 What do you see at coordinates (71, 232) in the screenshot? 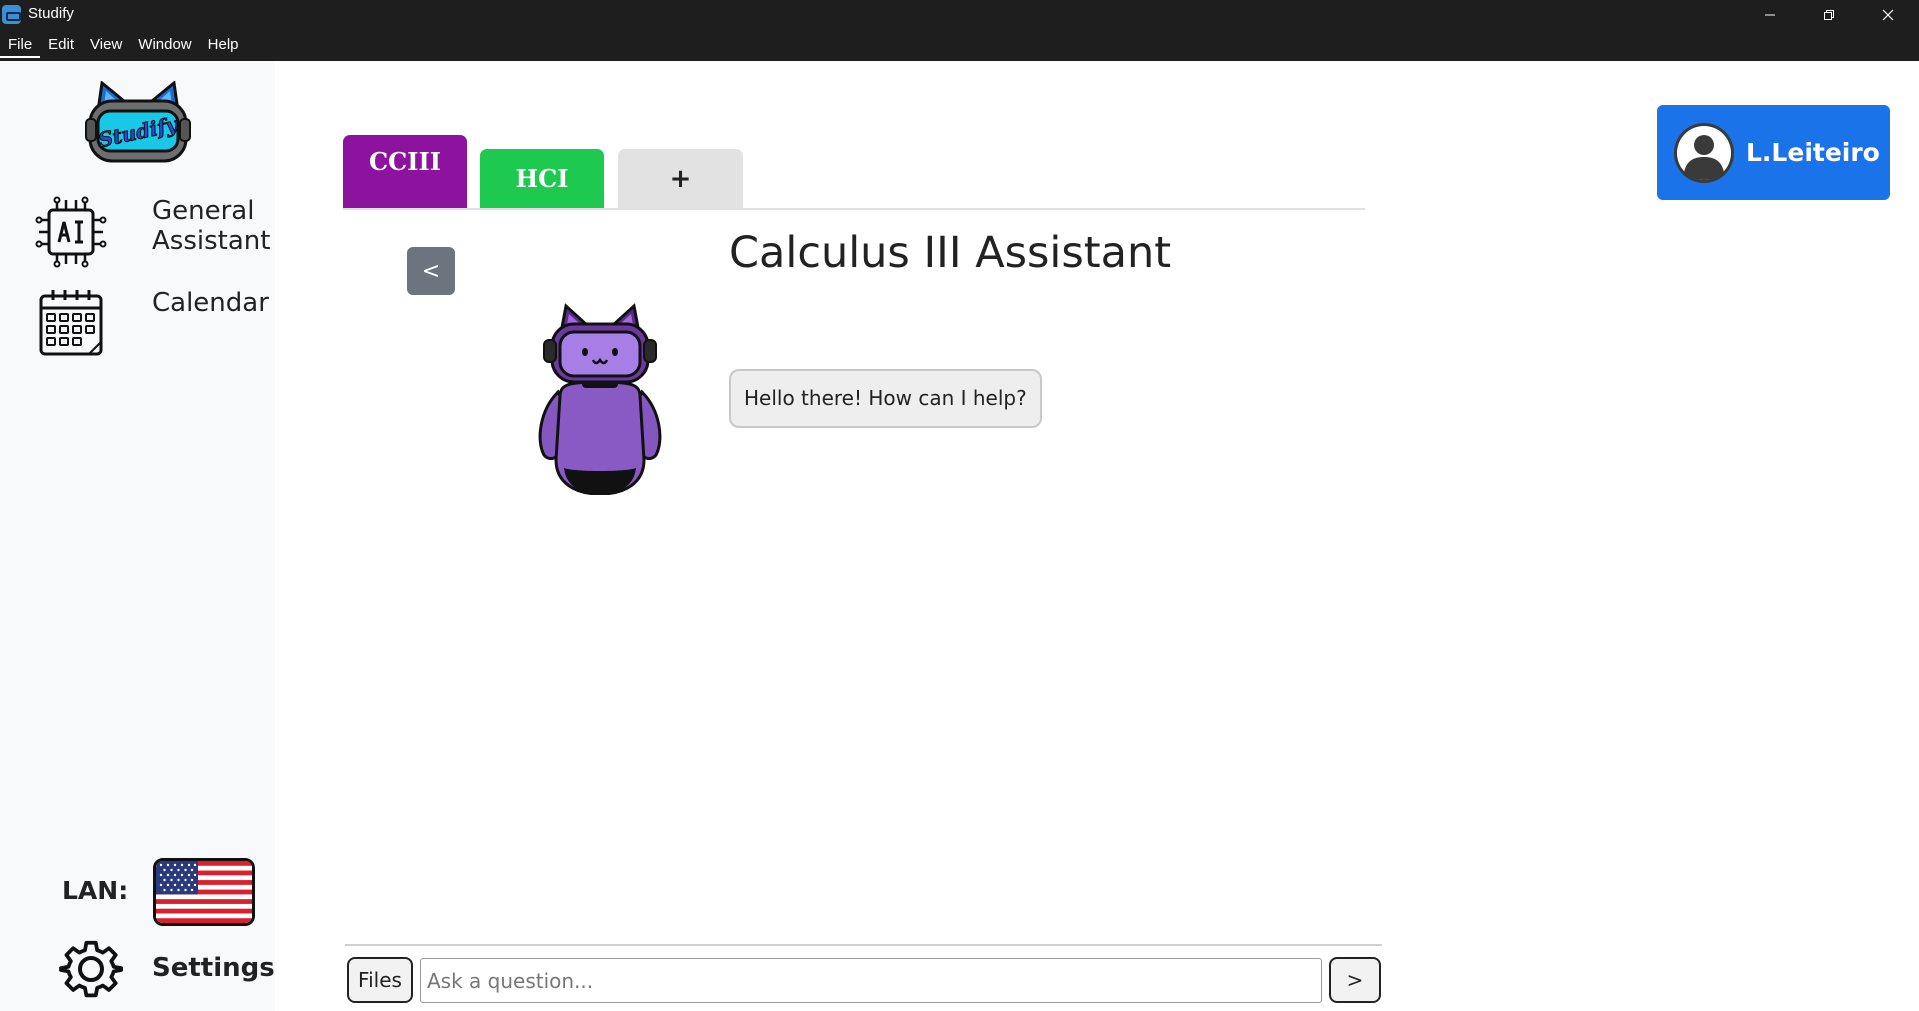
I see `ai-chip-icon` at bounding box center [71, 232].